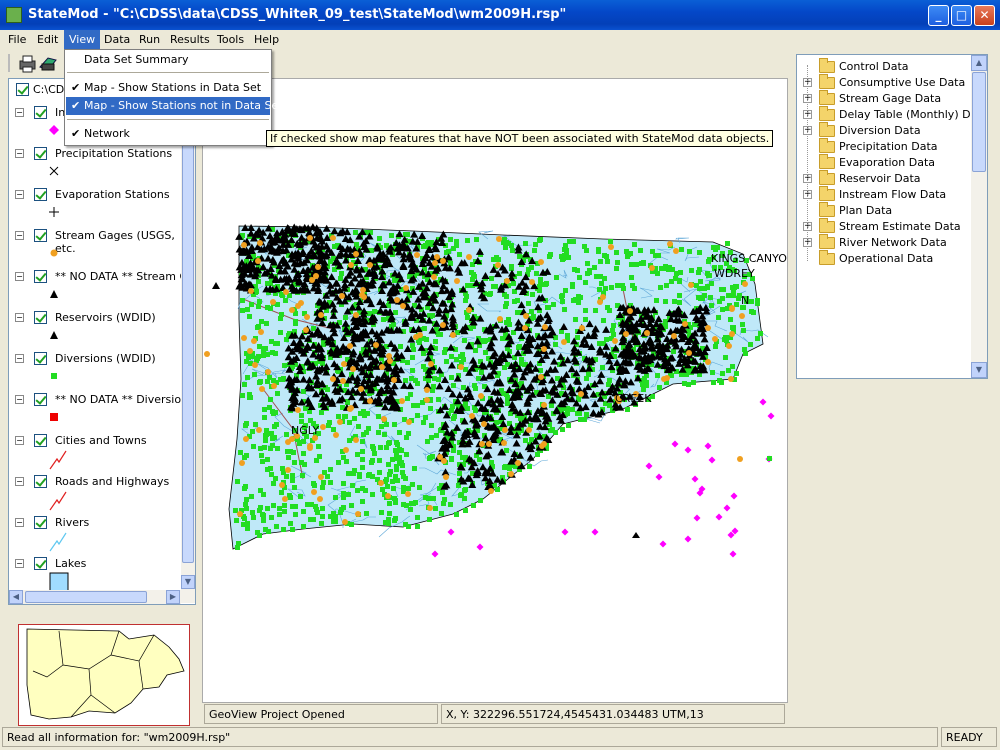  What do you see at coordinates (107, 133) in the screenshot?
I see `menu-item-label: Network` at bounding box center [107, 133].